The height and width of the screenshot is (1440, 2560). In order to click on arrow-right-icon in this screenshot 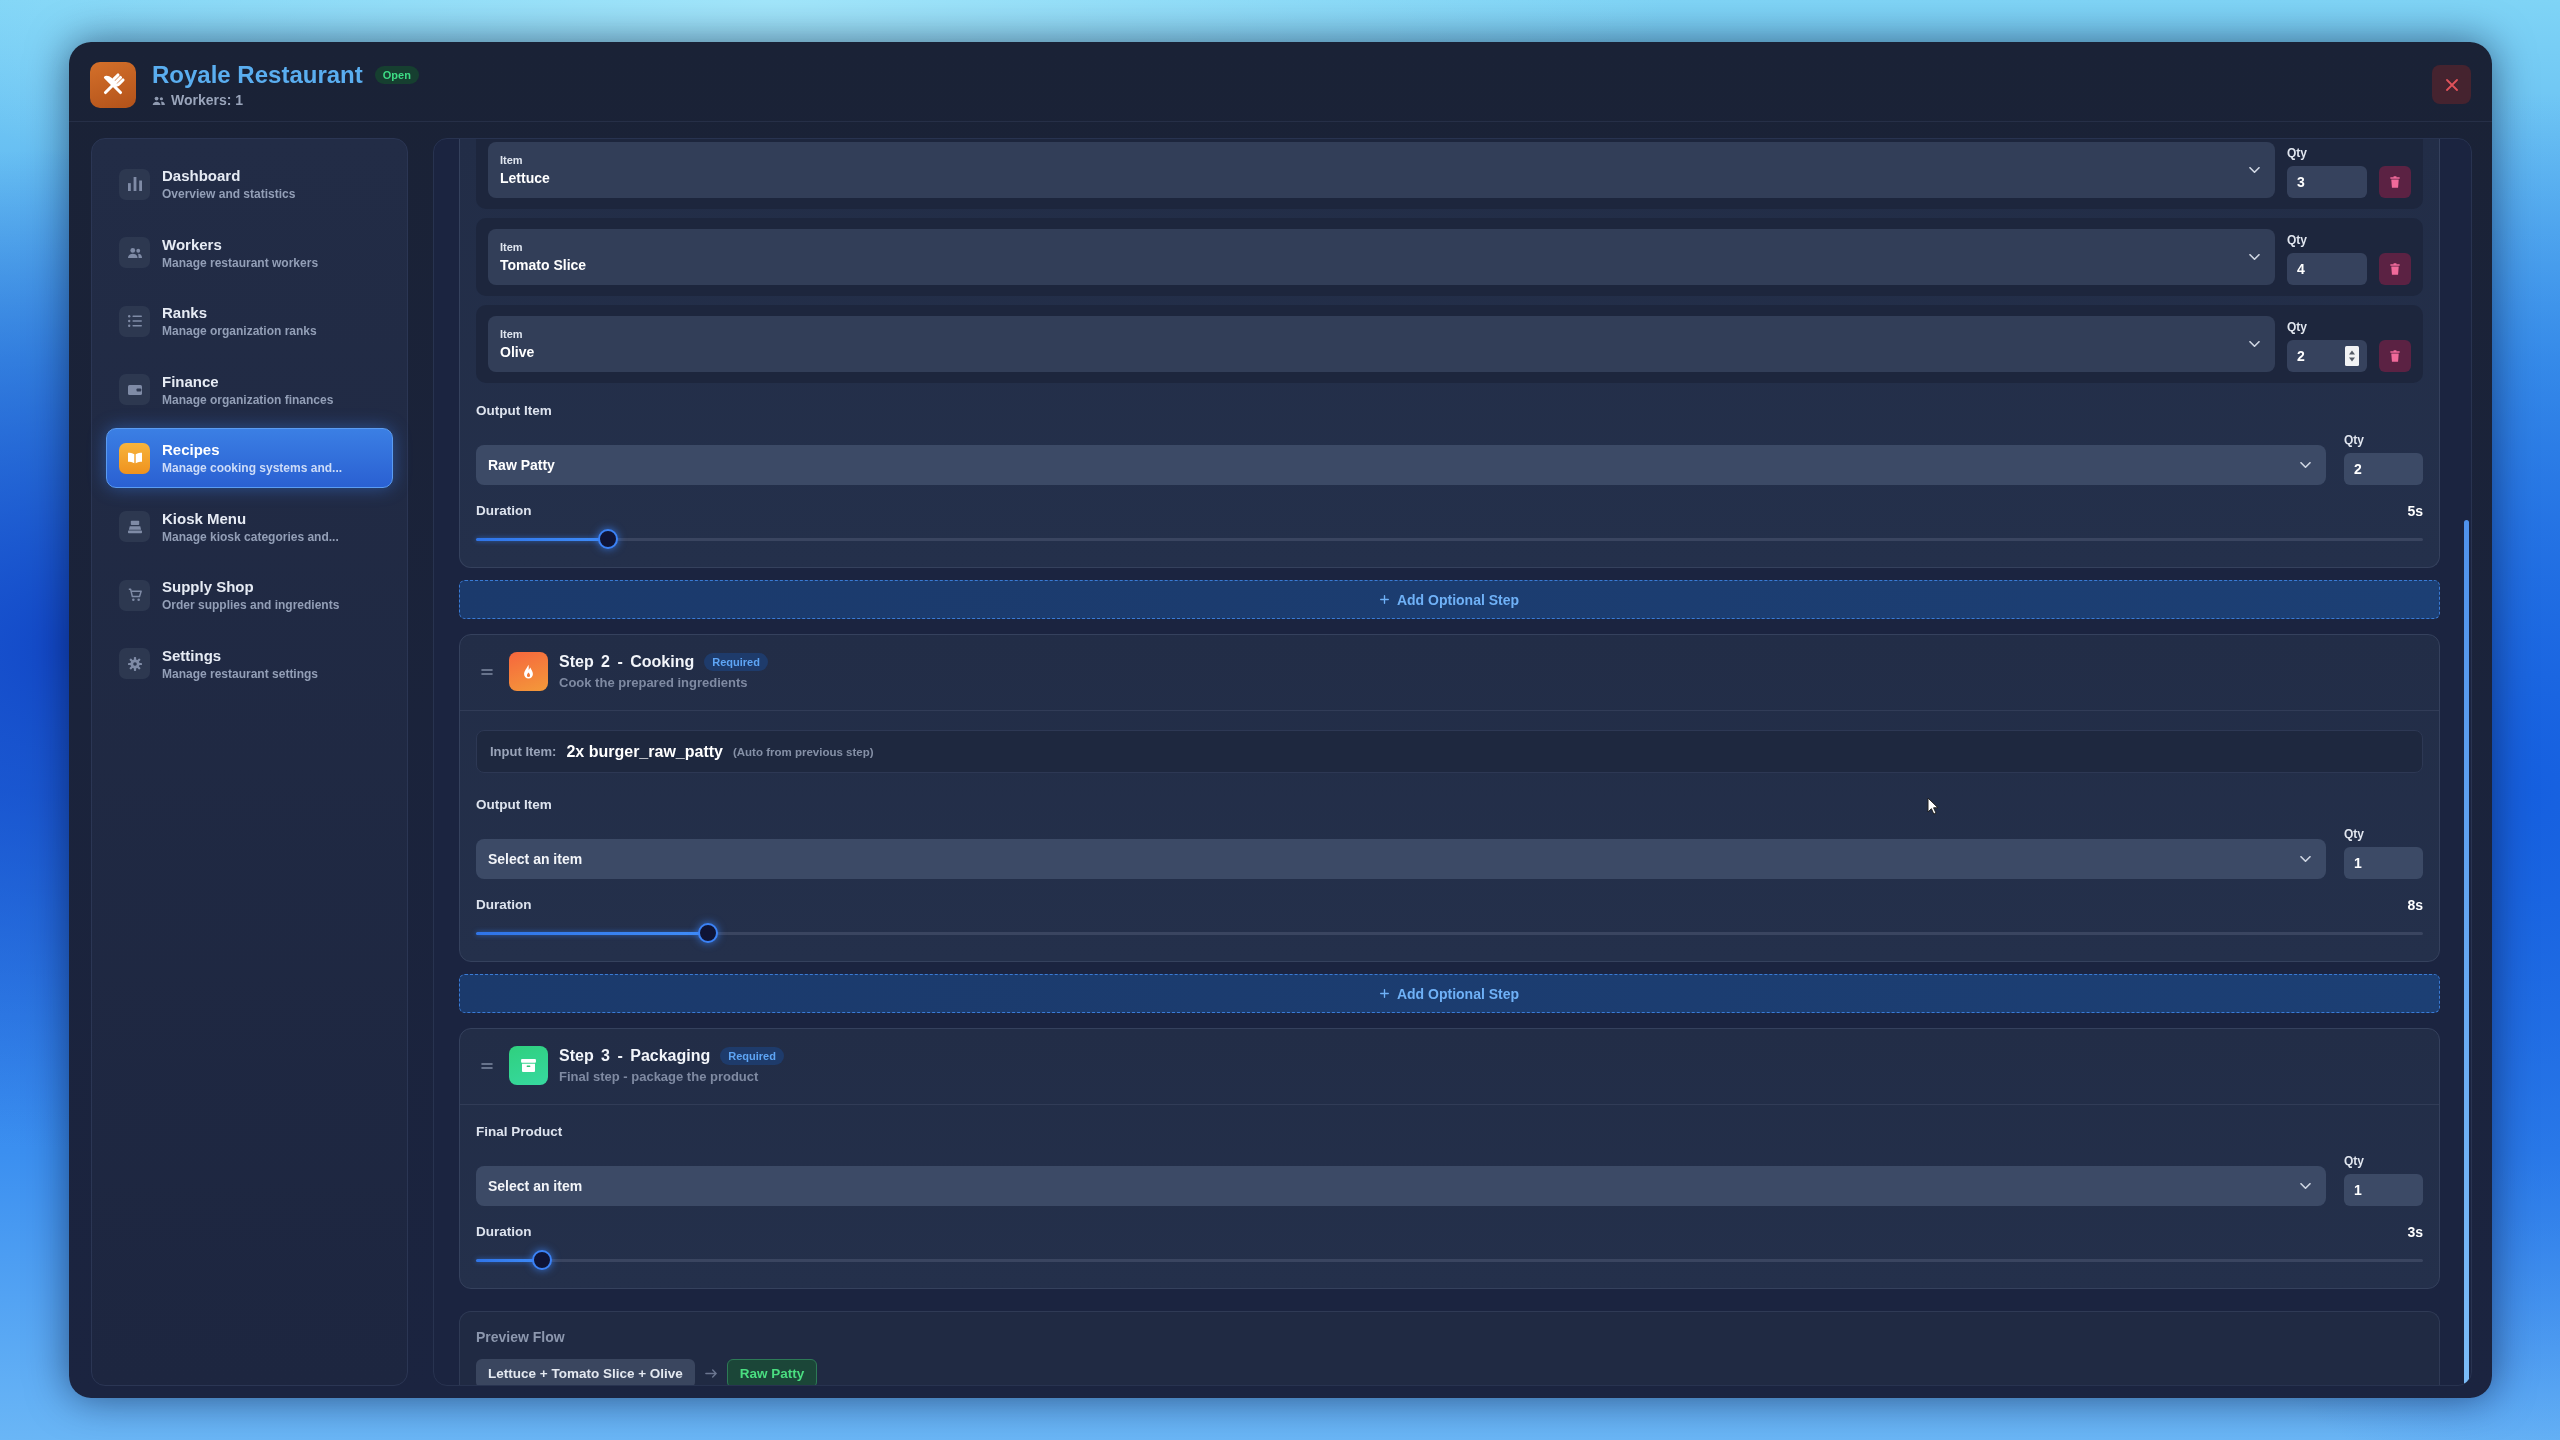, I will do `click(710, 1373)`.